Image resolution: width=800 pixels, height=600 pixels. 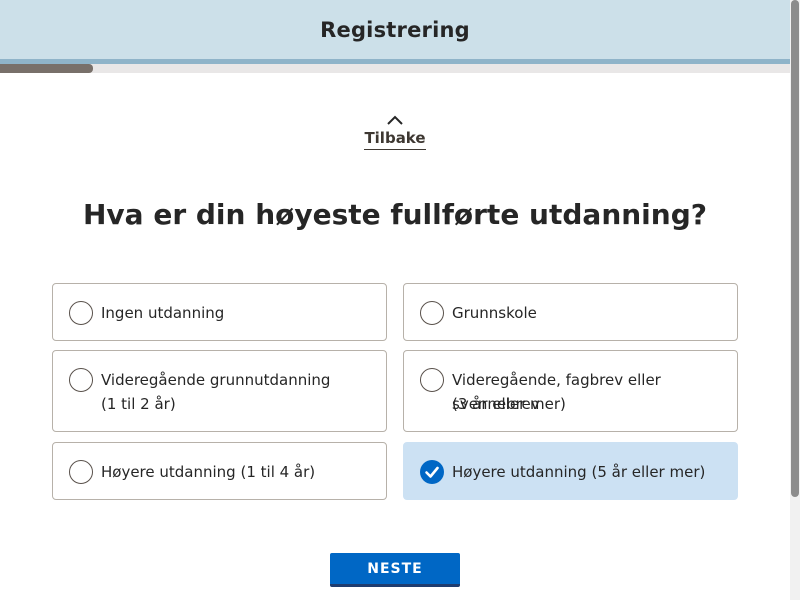 What do you see at coordinates (395, 139) in the screenshot?
I see `back-link-label: Tilbake` at bounding box center [395, 139].